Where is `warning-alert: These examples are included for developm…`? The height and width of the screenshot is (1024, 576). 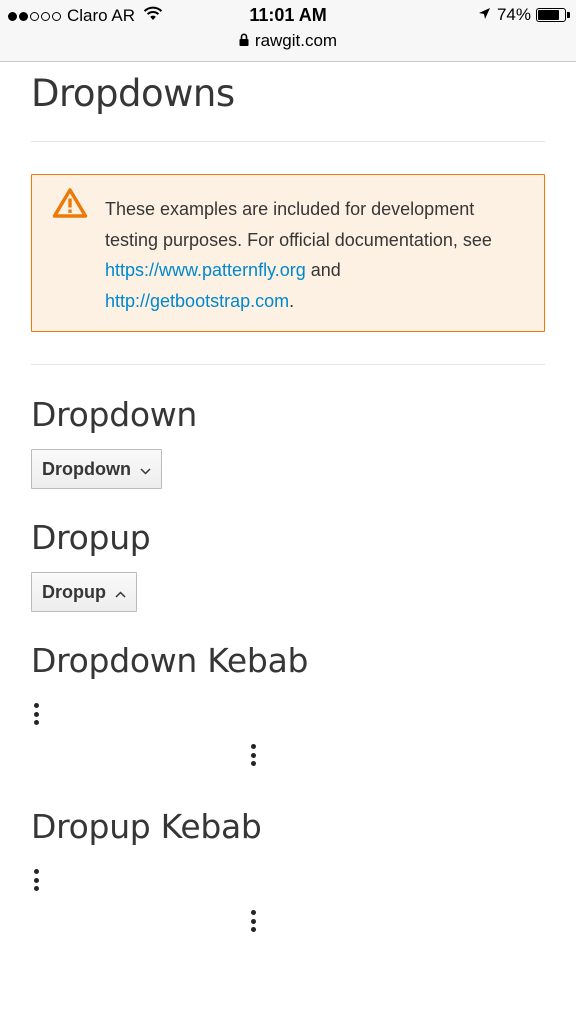 warning-alert: These examples are included for developm… is located at coordinates (288, 253).